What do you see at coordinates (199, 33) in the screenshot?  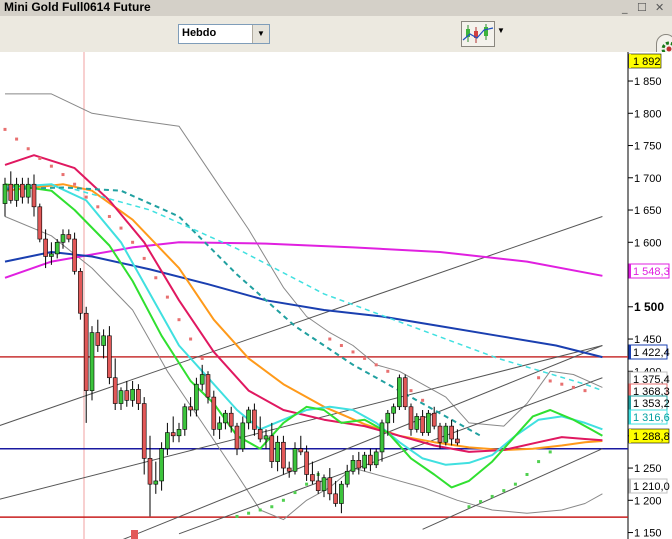 I see `period-select-value: Hebdo` at bounding box center [199, 33].